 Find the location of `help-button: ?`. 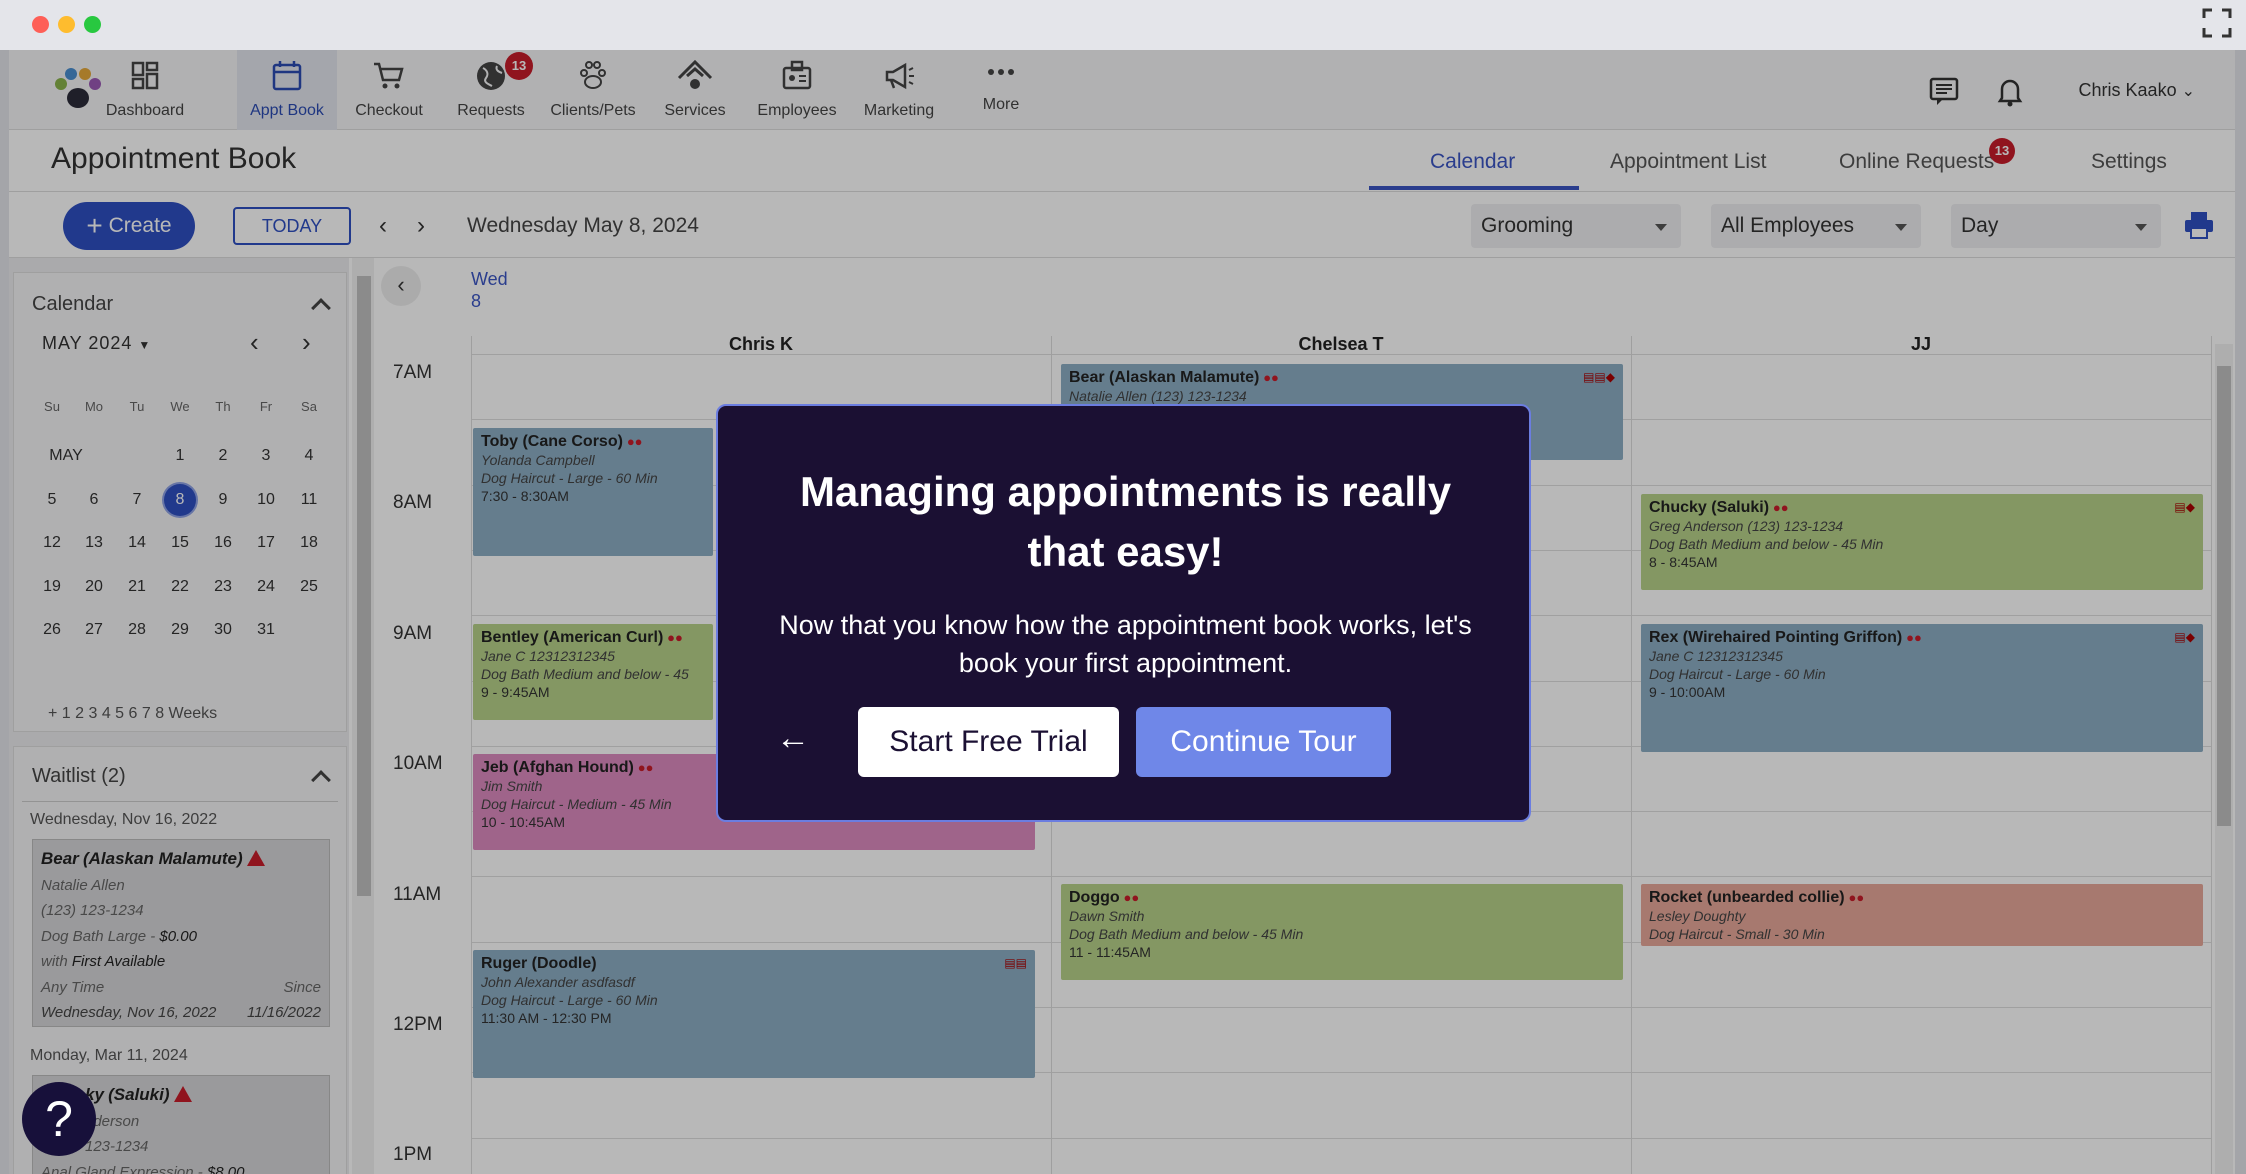

help-button: ? is located at coordinates (59, 1119).